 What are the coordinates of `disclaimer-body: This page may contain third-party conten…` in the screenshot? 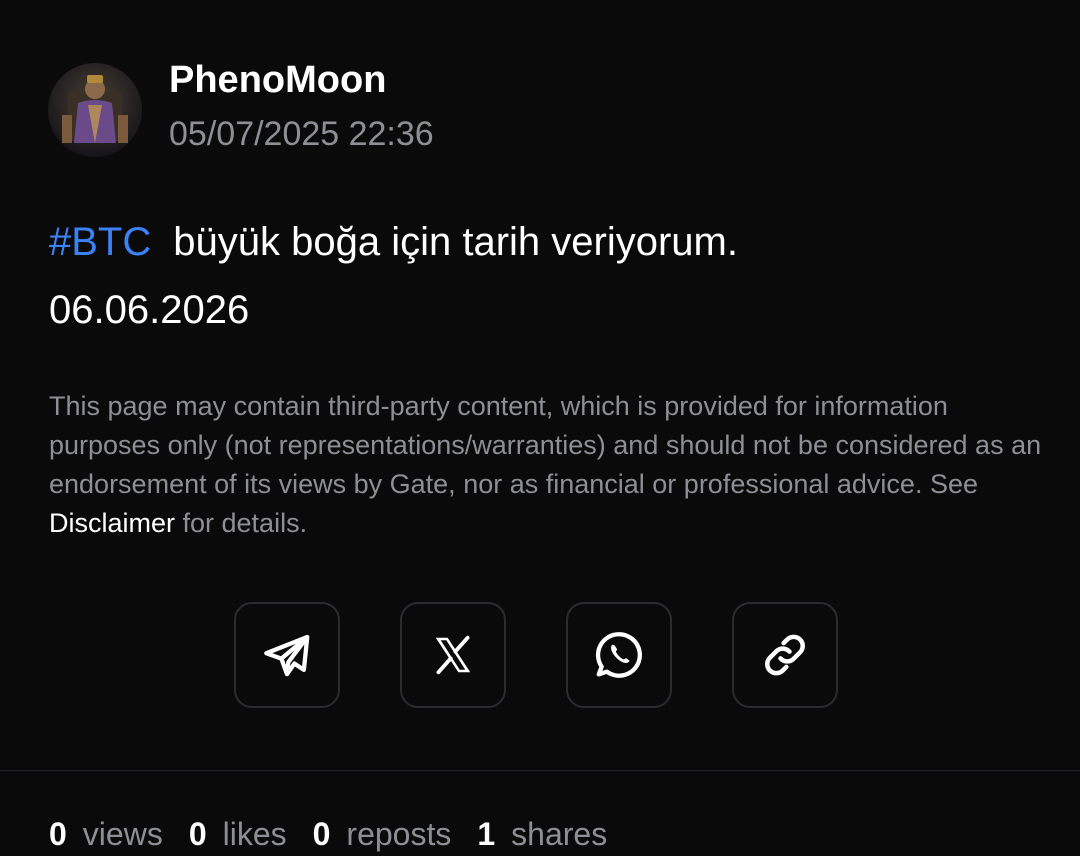 It's located at (545, 445).